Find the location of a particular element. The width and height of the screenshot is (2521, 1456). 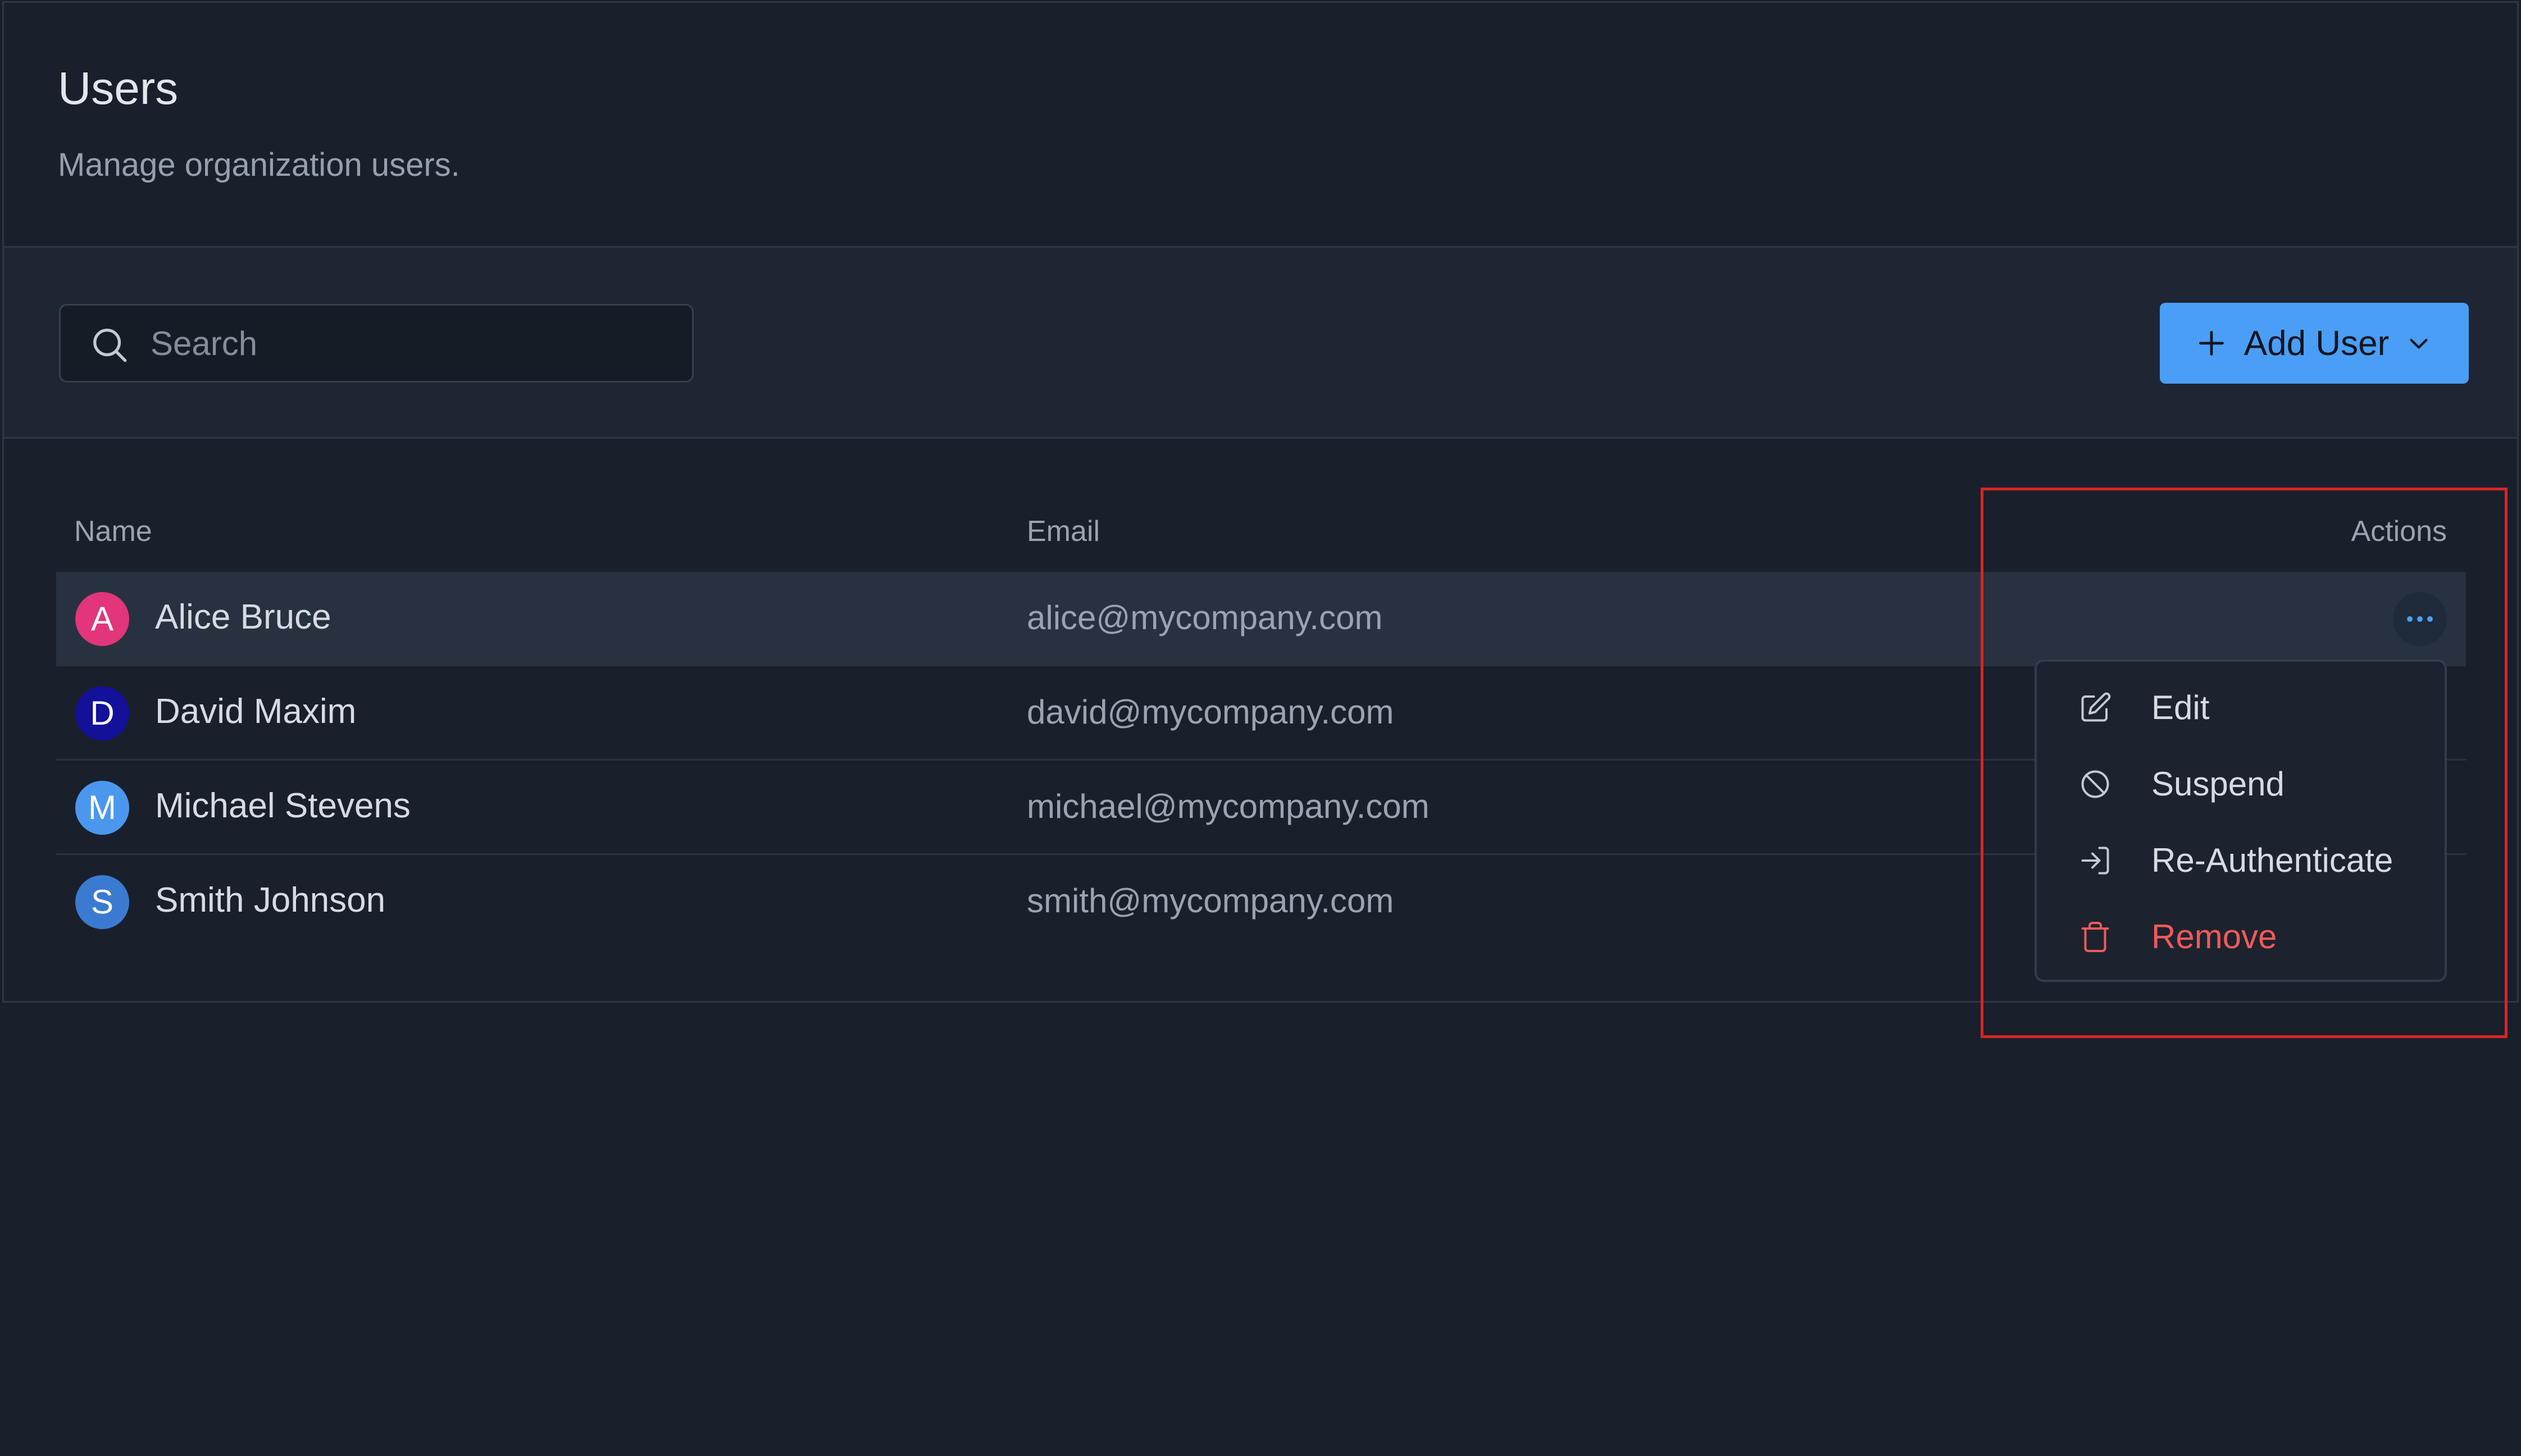

login-arrow-icon is located at coordinates (2095, 861).